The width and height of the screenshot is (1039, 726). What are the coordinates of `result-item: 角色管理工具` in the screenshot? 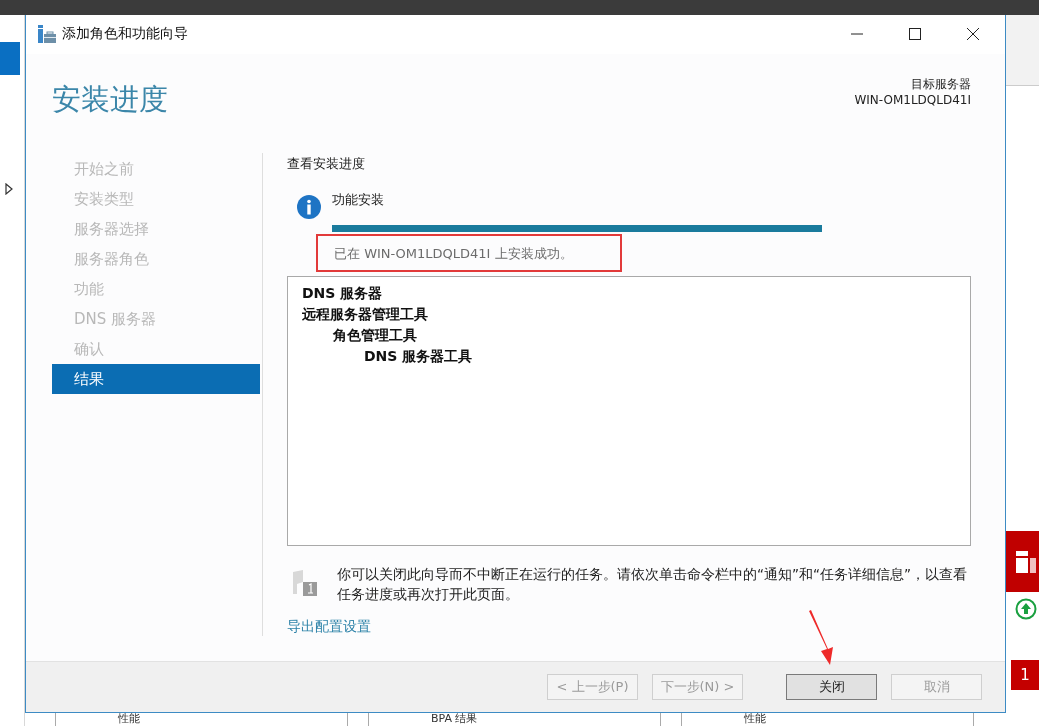 It's located at (375, 334).